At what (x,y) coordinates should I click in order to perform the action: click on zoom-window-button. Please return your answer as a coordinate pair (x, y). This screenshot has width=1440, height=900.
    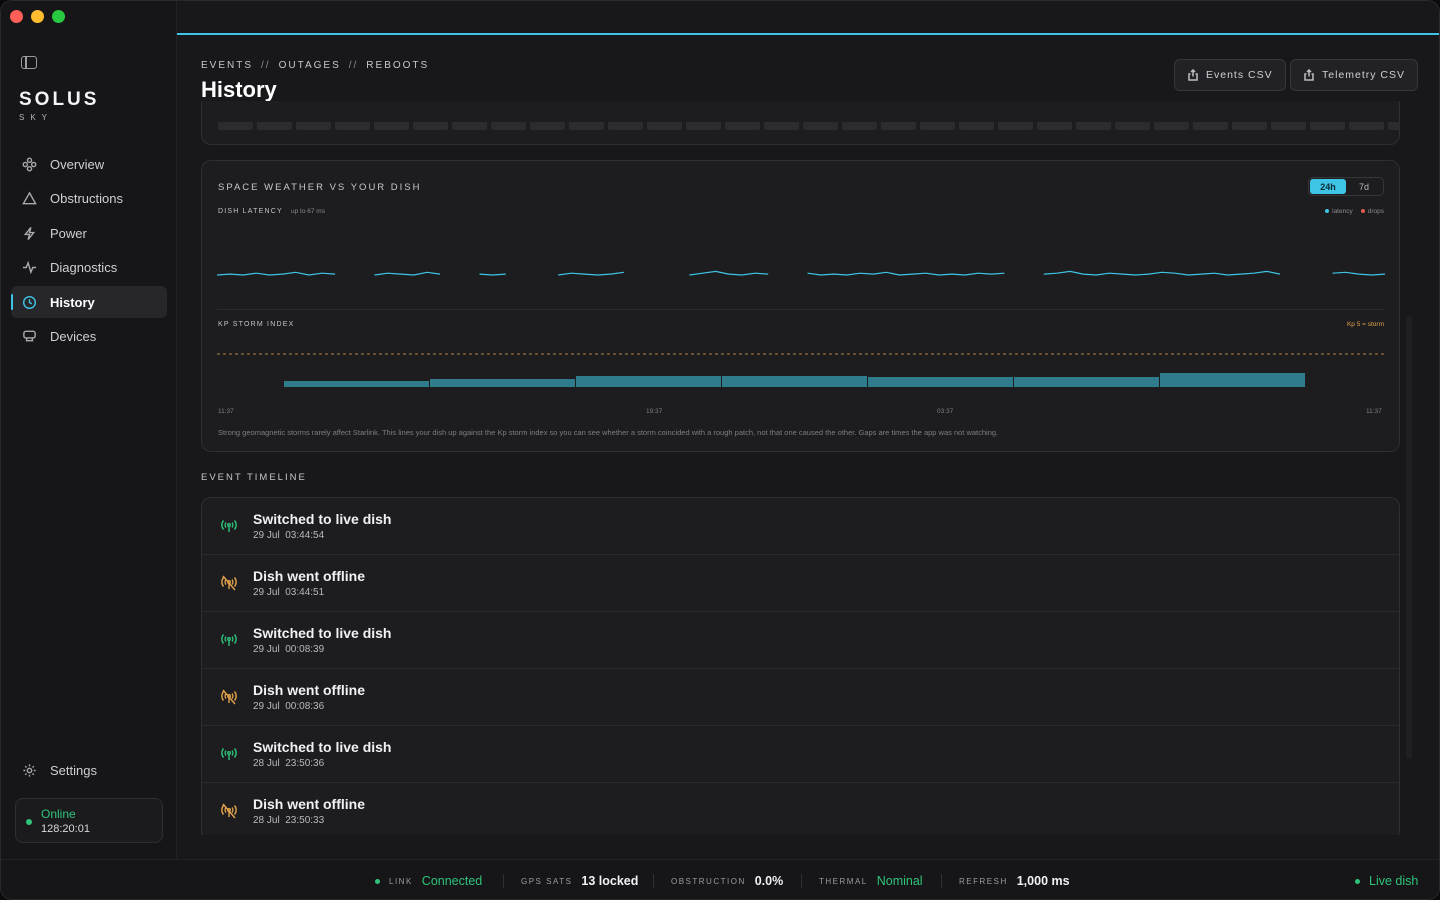
    Looking at the image, I should click on (58, 16).